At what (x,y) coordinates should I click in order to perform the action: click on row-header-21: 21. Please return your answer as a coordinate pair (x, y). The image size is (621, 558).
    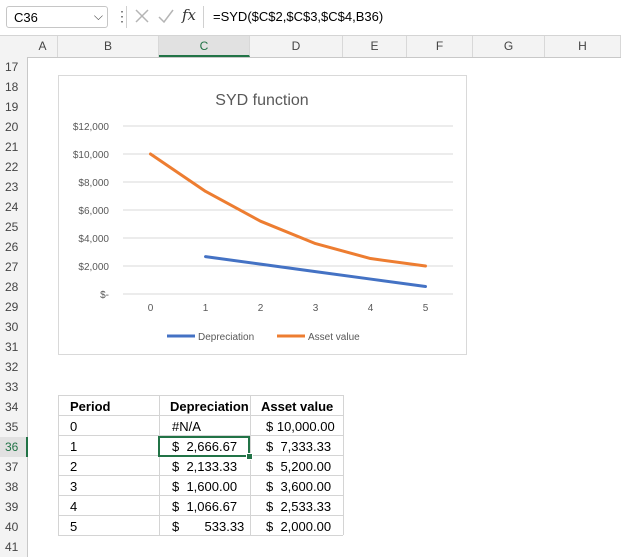
    Looking at the image, I should click on (14, 147).